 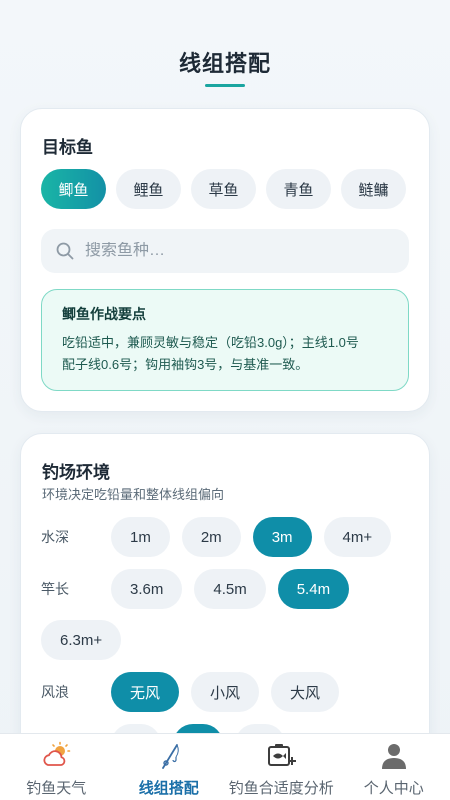 I want to click on bottom-tab-bar: 钓鱼天气 线组搭配 钓鱼合适度分析 个人中心, so click(x=225, y=766).